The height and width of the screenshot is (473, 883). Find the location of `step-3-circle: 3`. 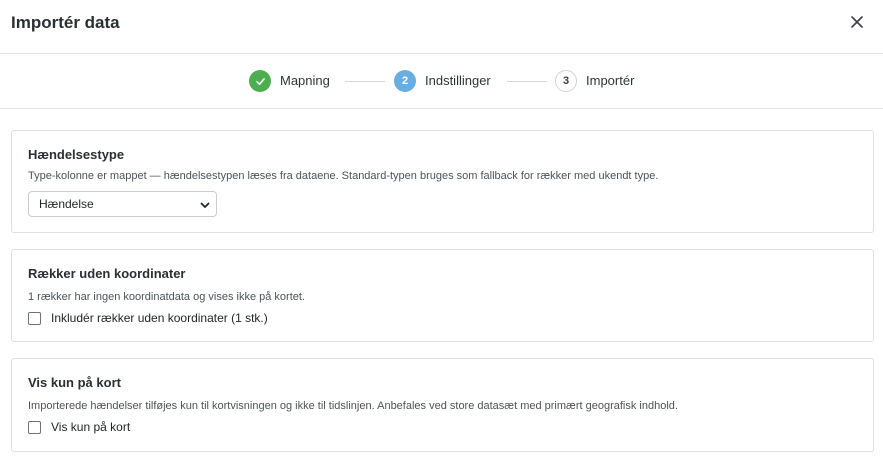

step-3-circle: 3 is located at coordinates (566, 81).